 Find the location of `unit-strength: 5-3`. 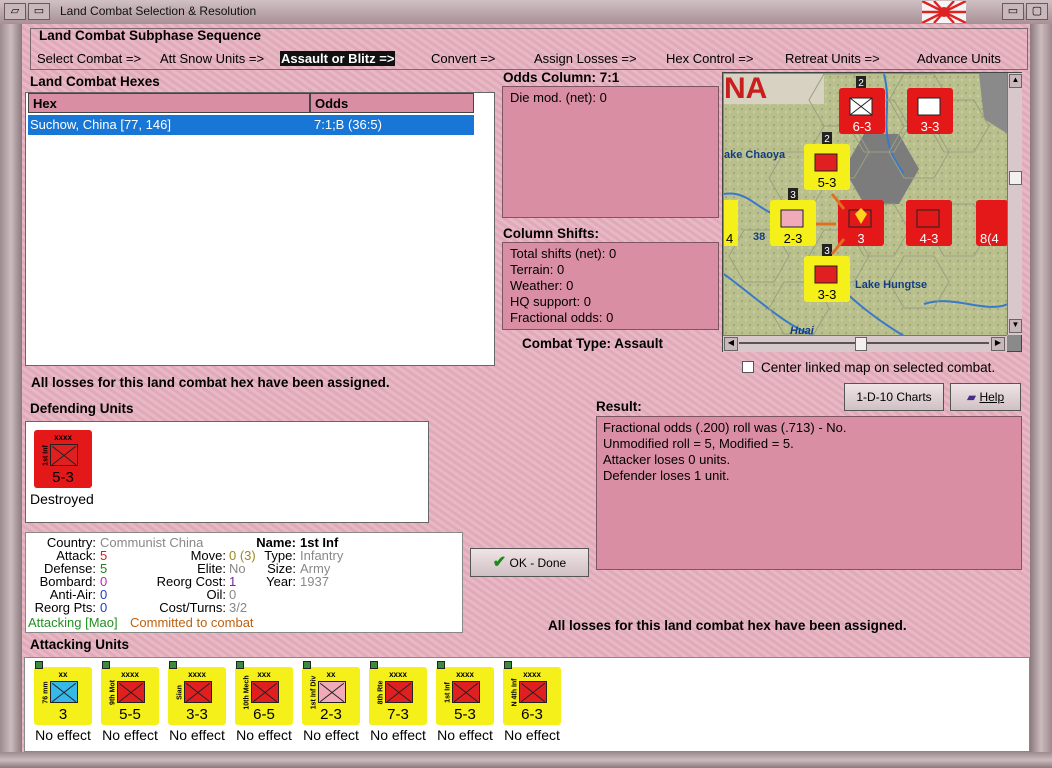

unit-strength: 5-3 is located at coordinates (465, 714).